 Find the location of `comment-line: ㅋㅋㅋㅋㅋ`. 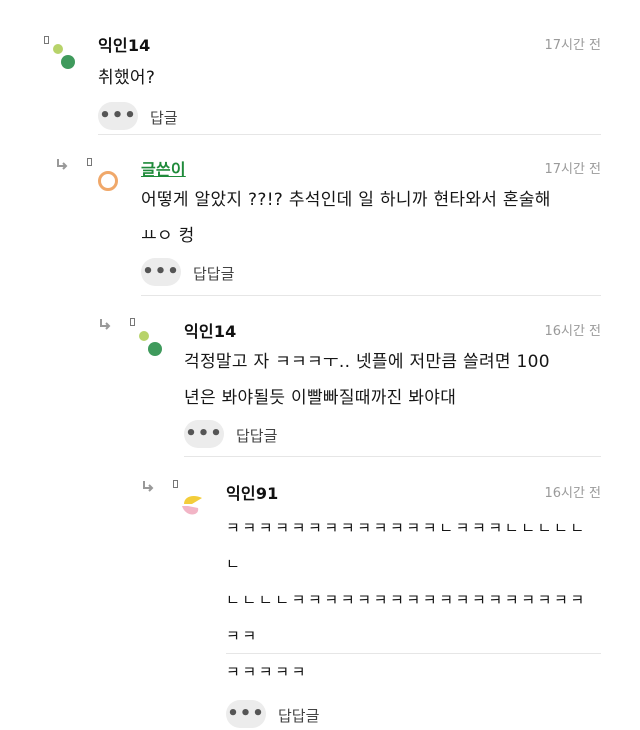

comment-line: ㅋㅋㅋㅋㅋ is located at coordinates (267, 672).